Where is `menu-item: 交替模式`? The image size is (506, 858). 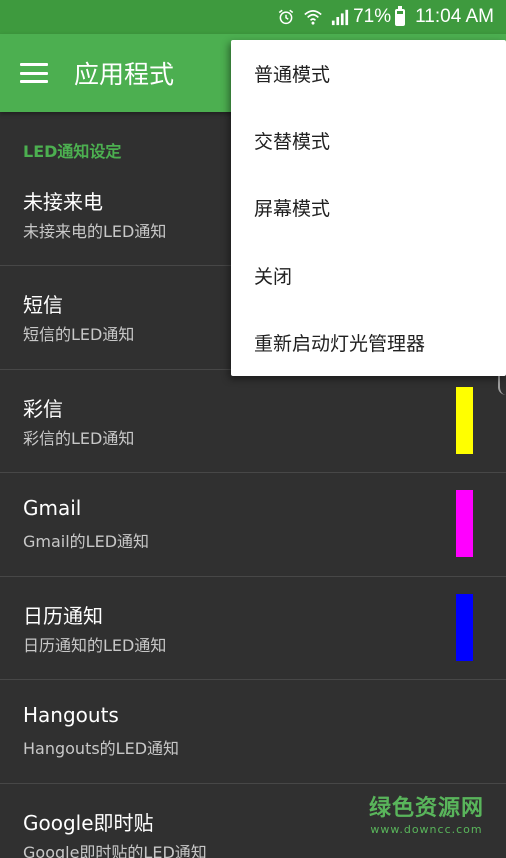
menu-item: 交替模式 is located at coordinates (368, 140).